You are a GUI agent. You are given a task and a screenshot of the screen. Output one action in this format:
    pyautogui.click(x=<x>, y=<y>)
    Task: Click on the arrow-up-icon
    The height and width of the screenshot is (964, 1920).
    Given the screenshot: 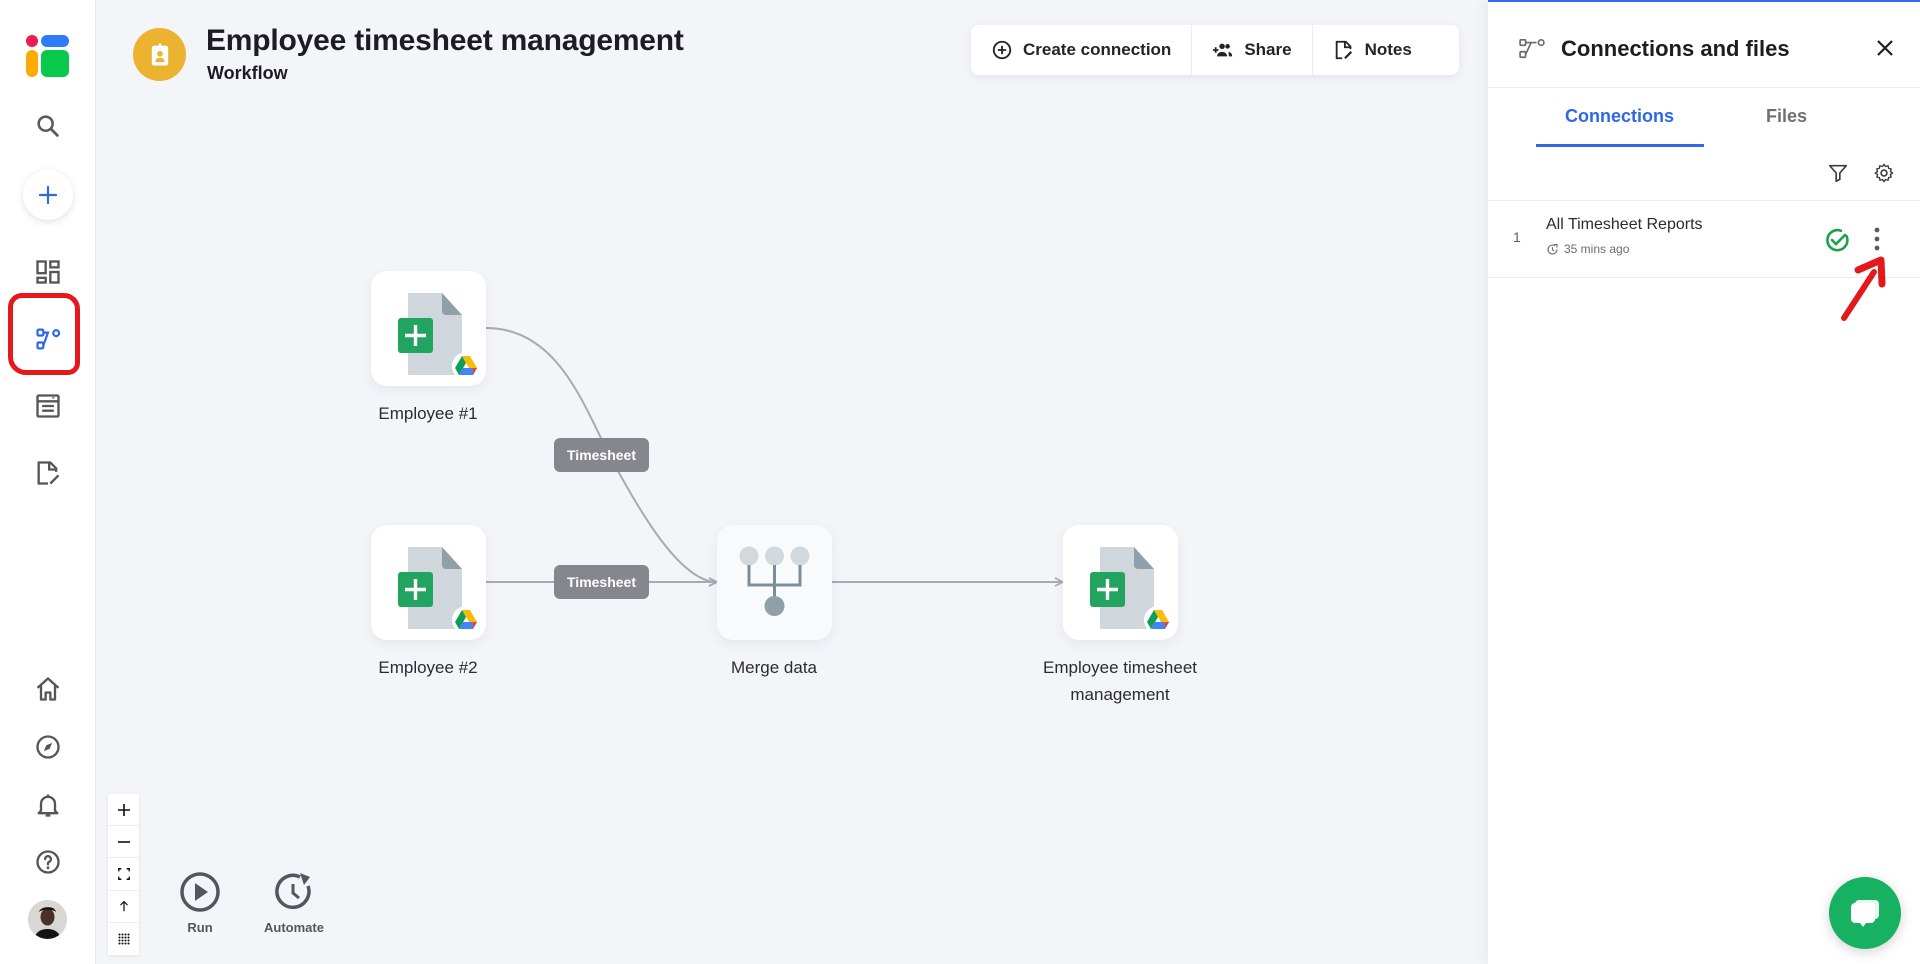 What is the action you would take?
    pyautogui.click(x=123, y=906)
    